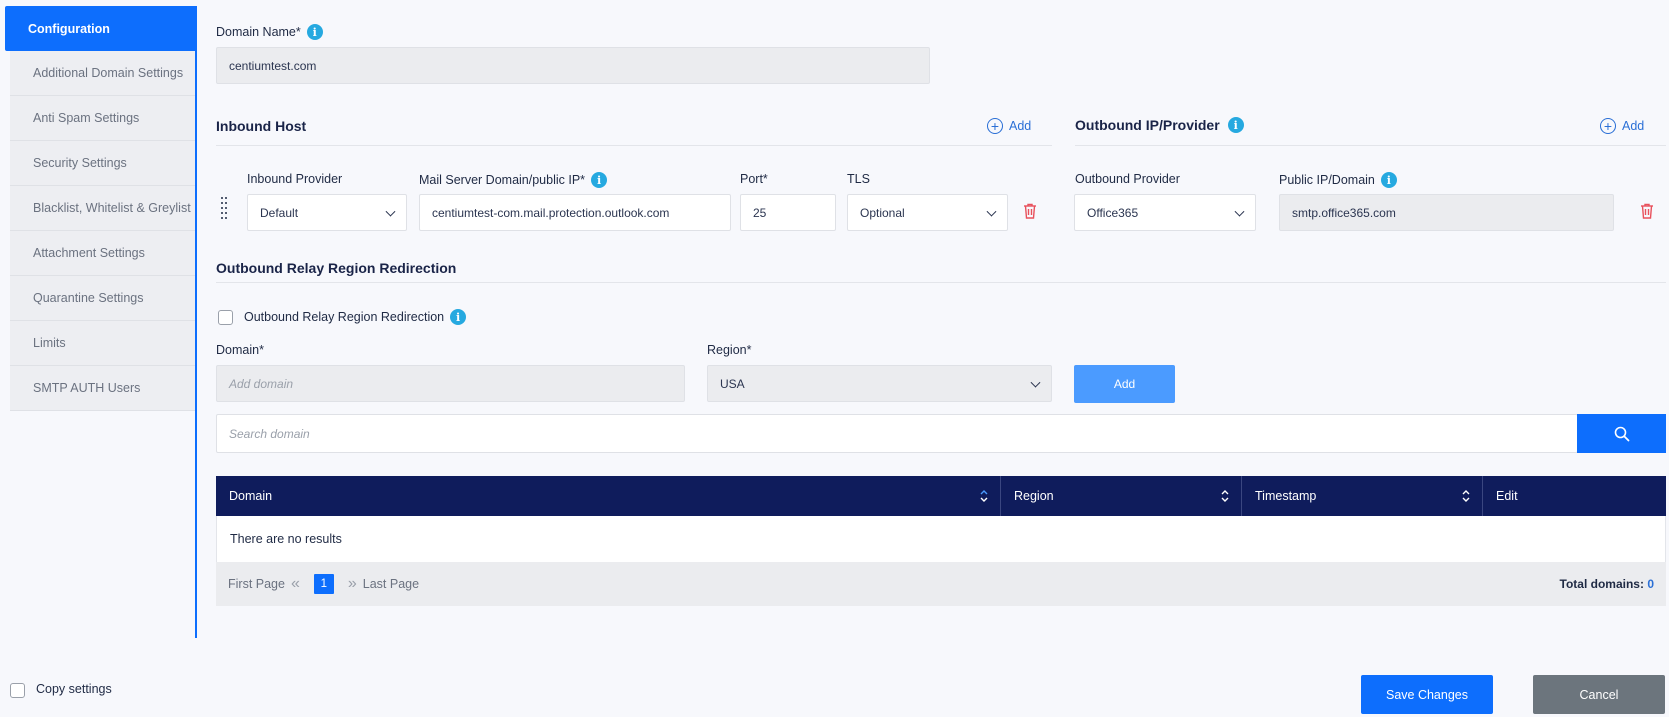  Describe the element at coordinates (74, 689) in the screenshot. I see `copy-settings-label: Copy settings` at that location.